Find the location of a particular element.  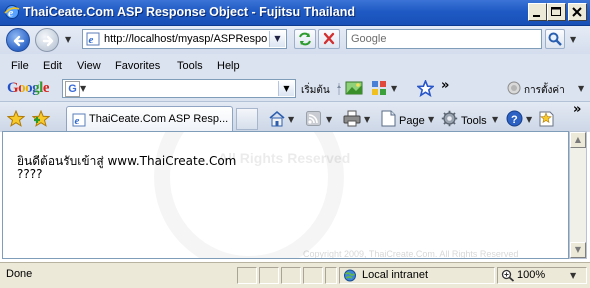

menu-bar: File Edit View Favorites Tools Help is located at coordinates (295, 66).